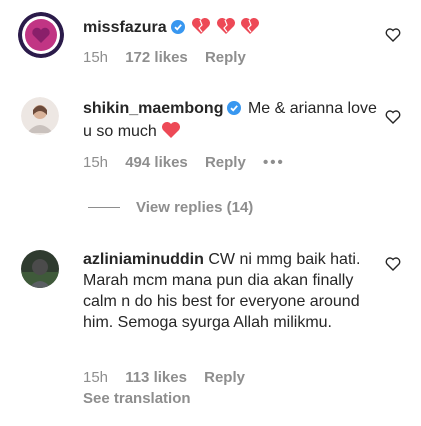 This screenshot has height=426, width=421. I want to click on likes-count: 113 likes, so click(156, 377).